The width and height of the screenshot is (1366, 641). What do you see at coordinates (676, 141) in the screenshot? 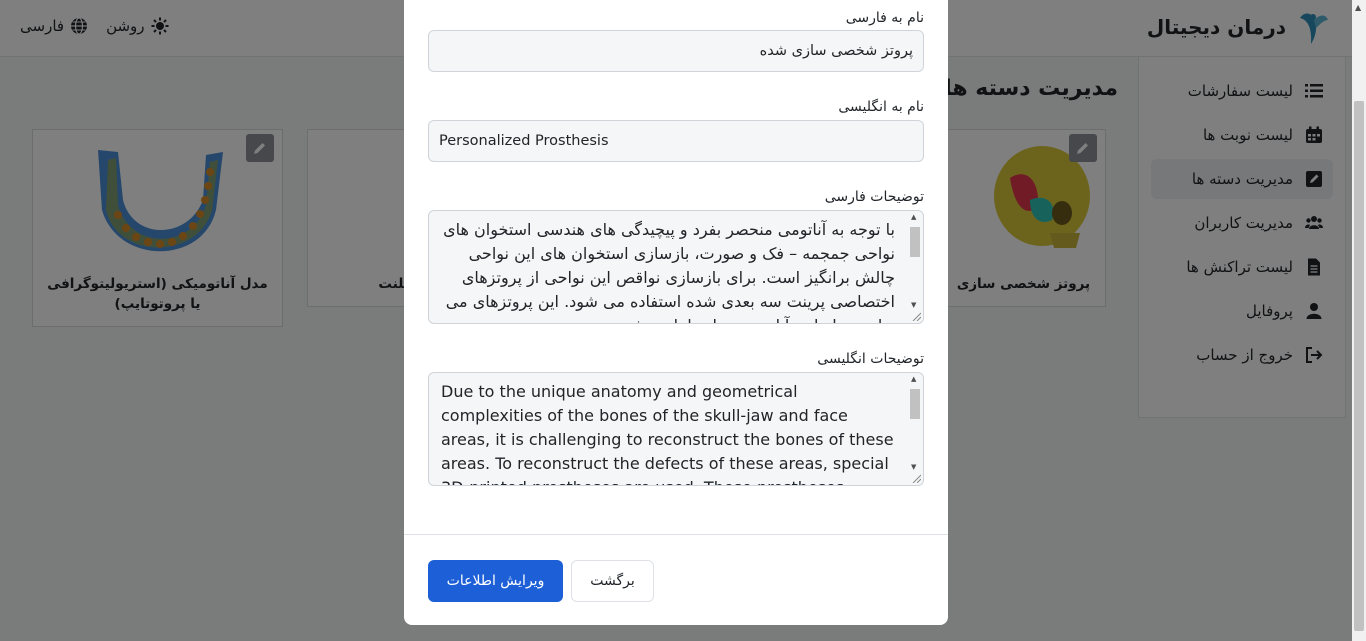
I see `en-name-input: Personalized Prosthesis` at bounding box center [676, 141].